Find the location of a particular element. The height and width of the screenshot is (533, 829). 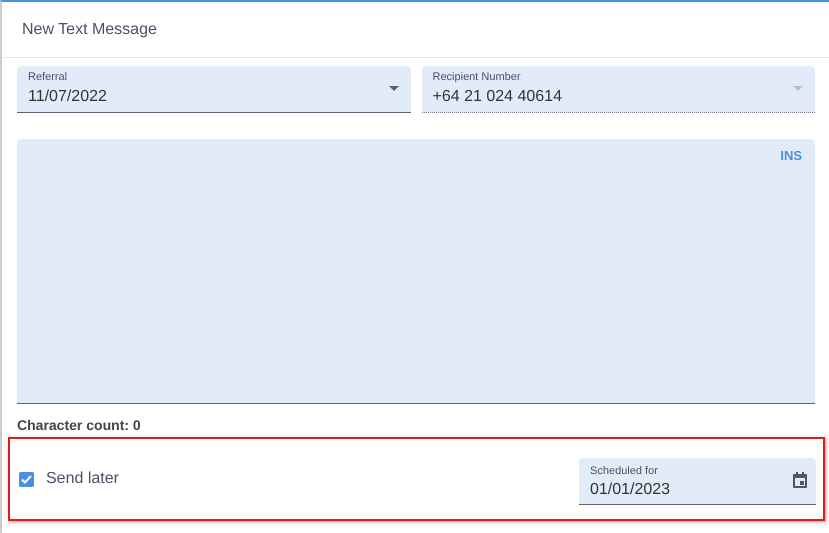

field-label: Recipient Number is located at coordinates (477, 77).